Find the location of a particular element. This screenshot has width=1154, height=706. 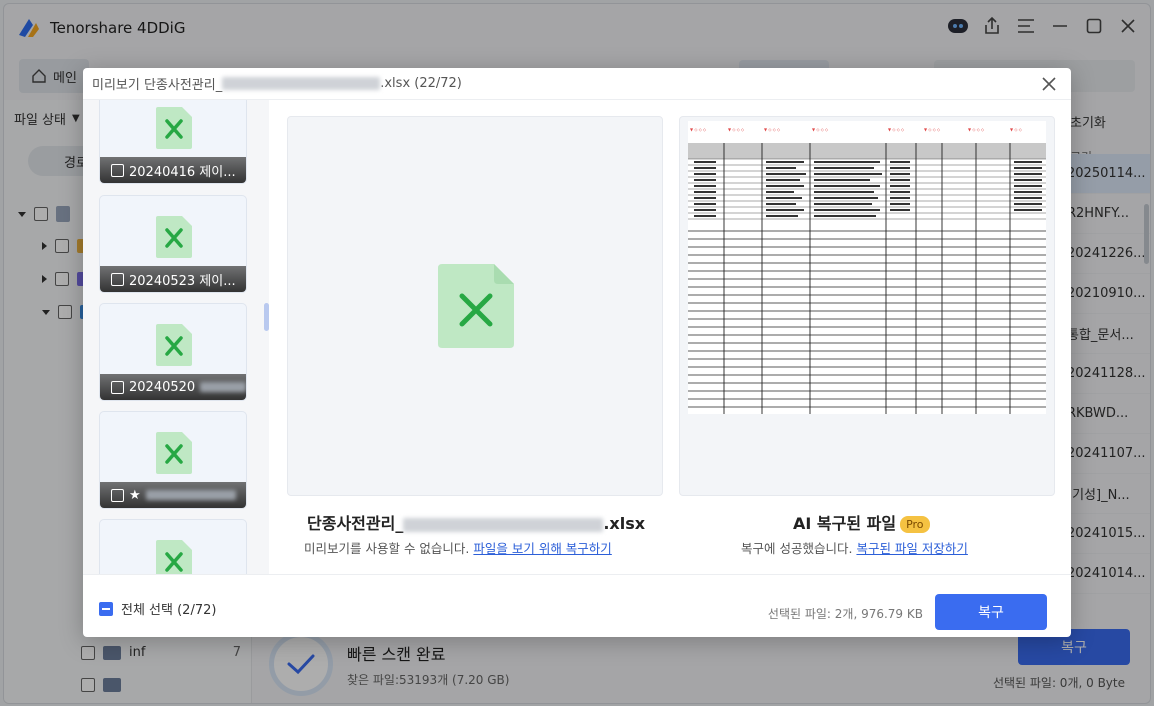

select-all-checkbox: 전체 선택 (2/72) is located at coordinates (157, 608).